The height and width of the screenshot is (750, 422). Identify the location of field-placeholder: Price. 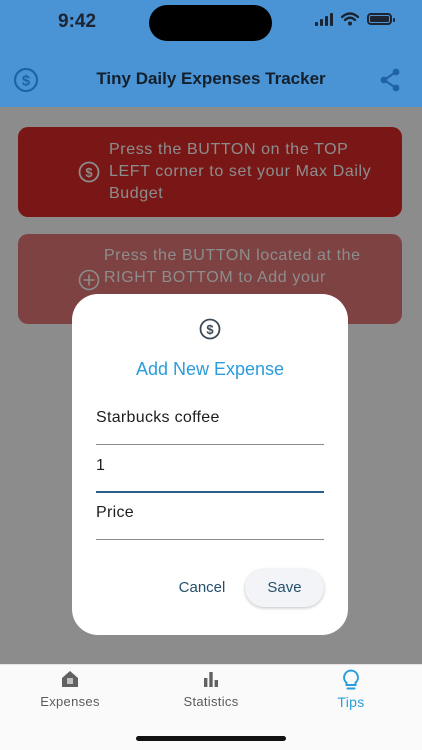
(115, 512).